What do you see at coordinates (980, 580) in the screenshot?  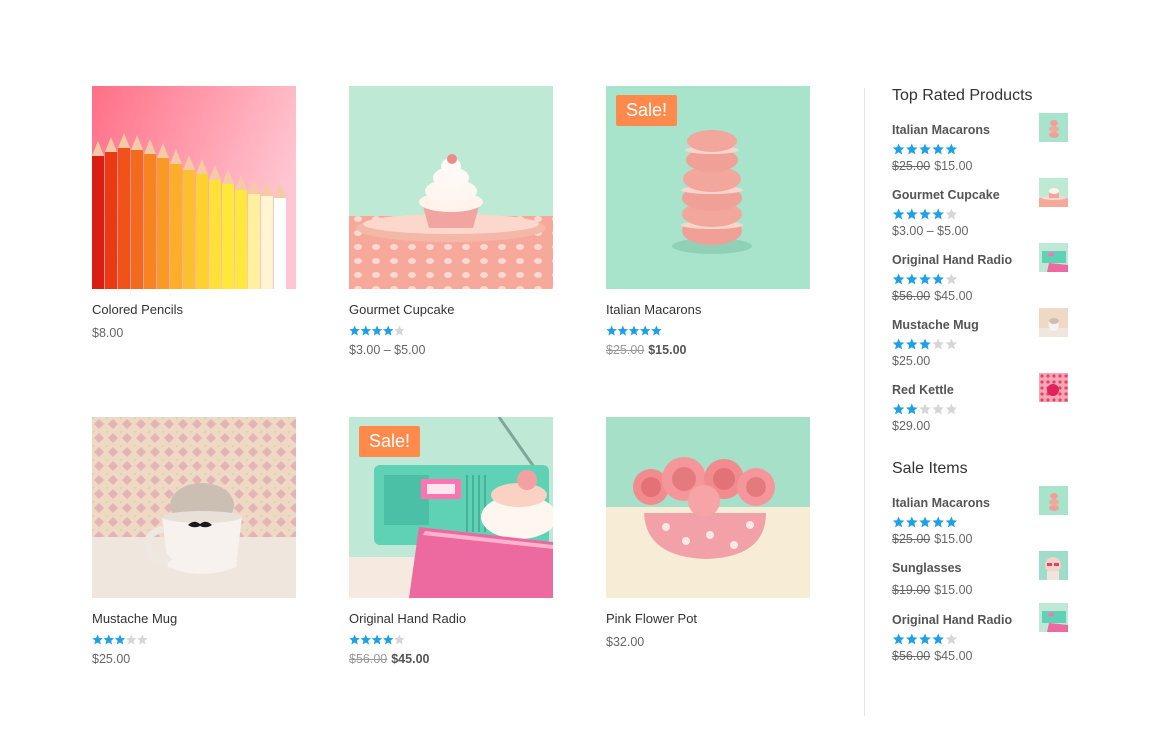 I see `sale-item: Sunglasses $19.00 $15.00` at bounding box center [980, 580].